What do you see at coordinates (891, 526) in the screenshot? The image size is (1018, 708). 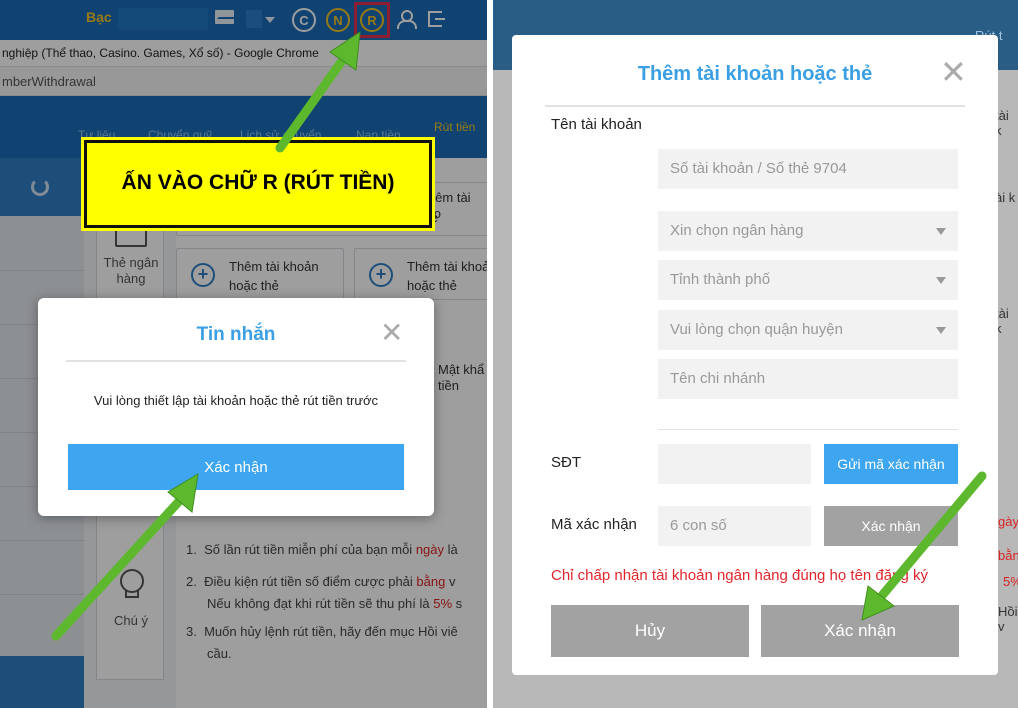 I see `verify-code-button: Xác nhận` at bounding box center [891, 526].